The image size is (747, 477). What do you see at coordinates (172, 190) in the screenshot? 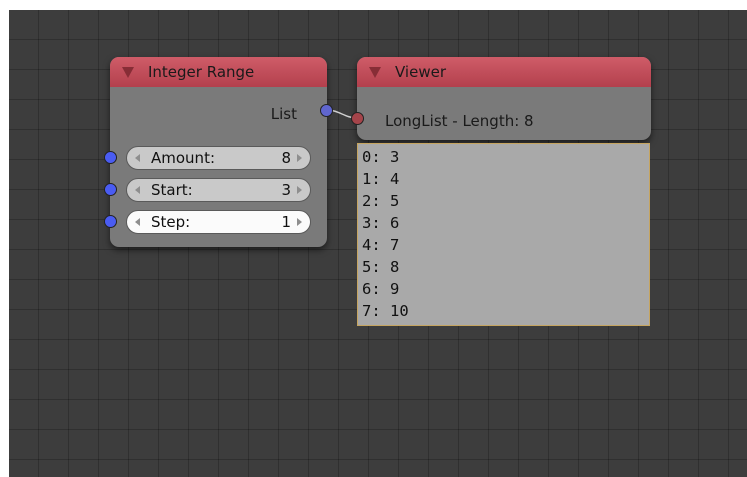
I see `start-label: Start:` at bounding box center [172, 190].